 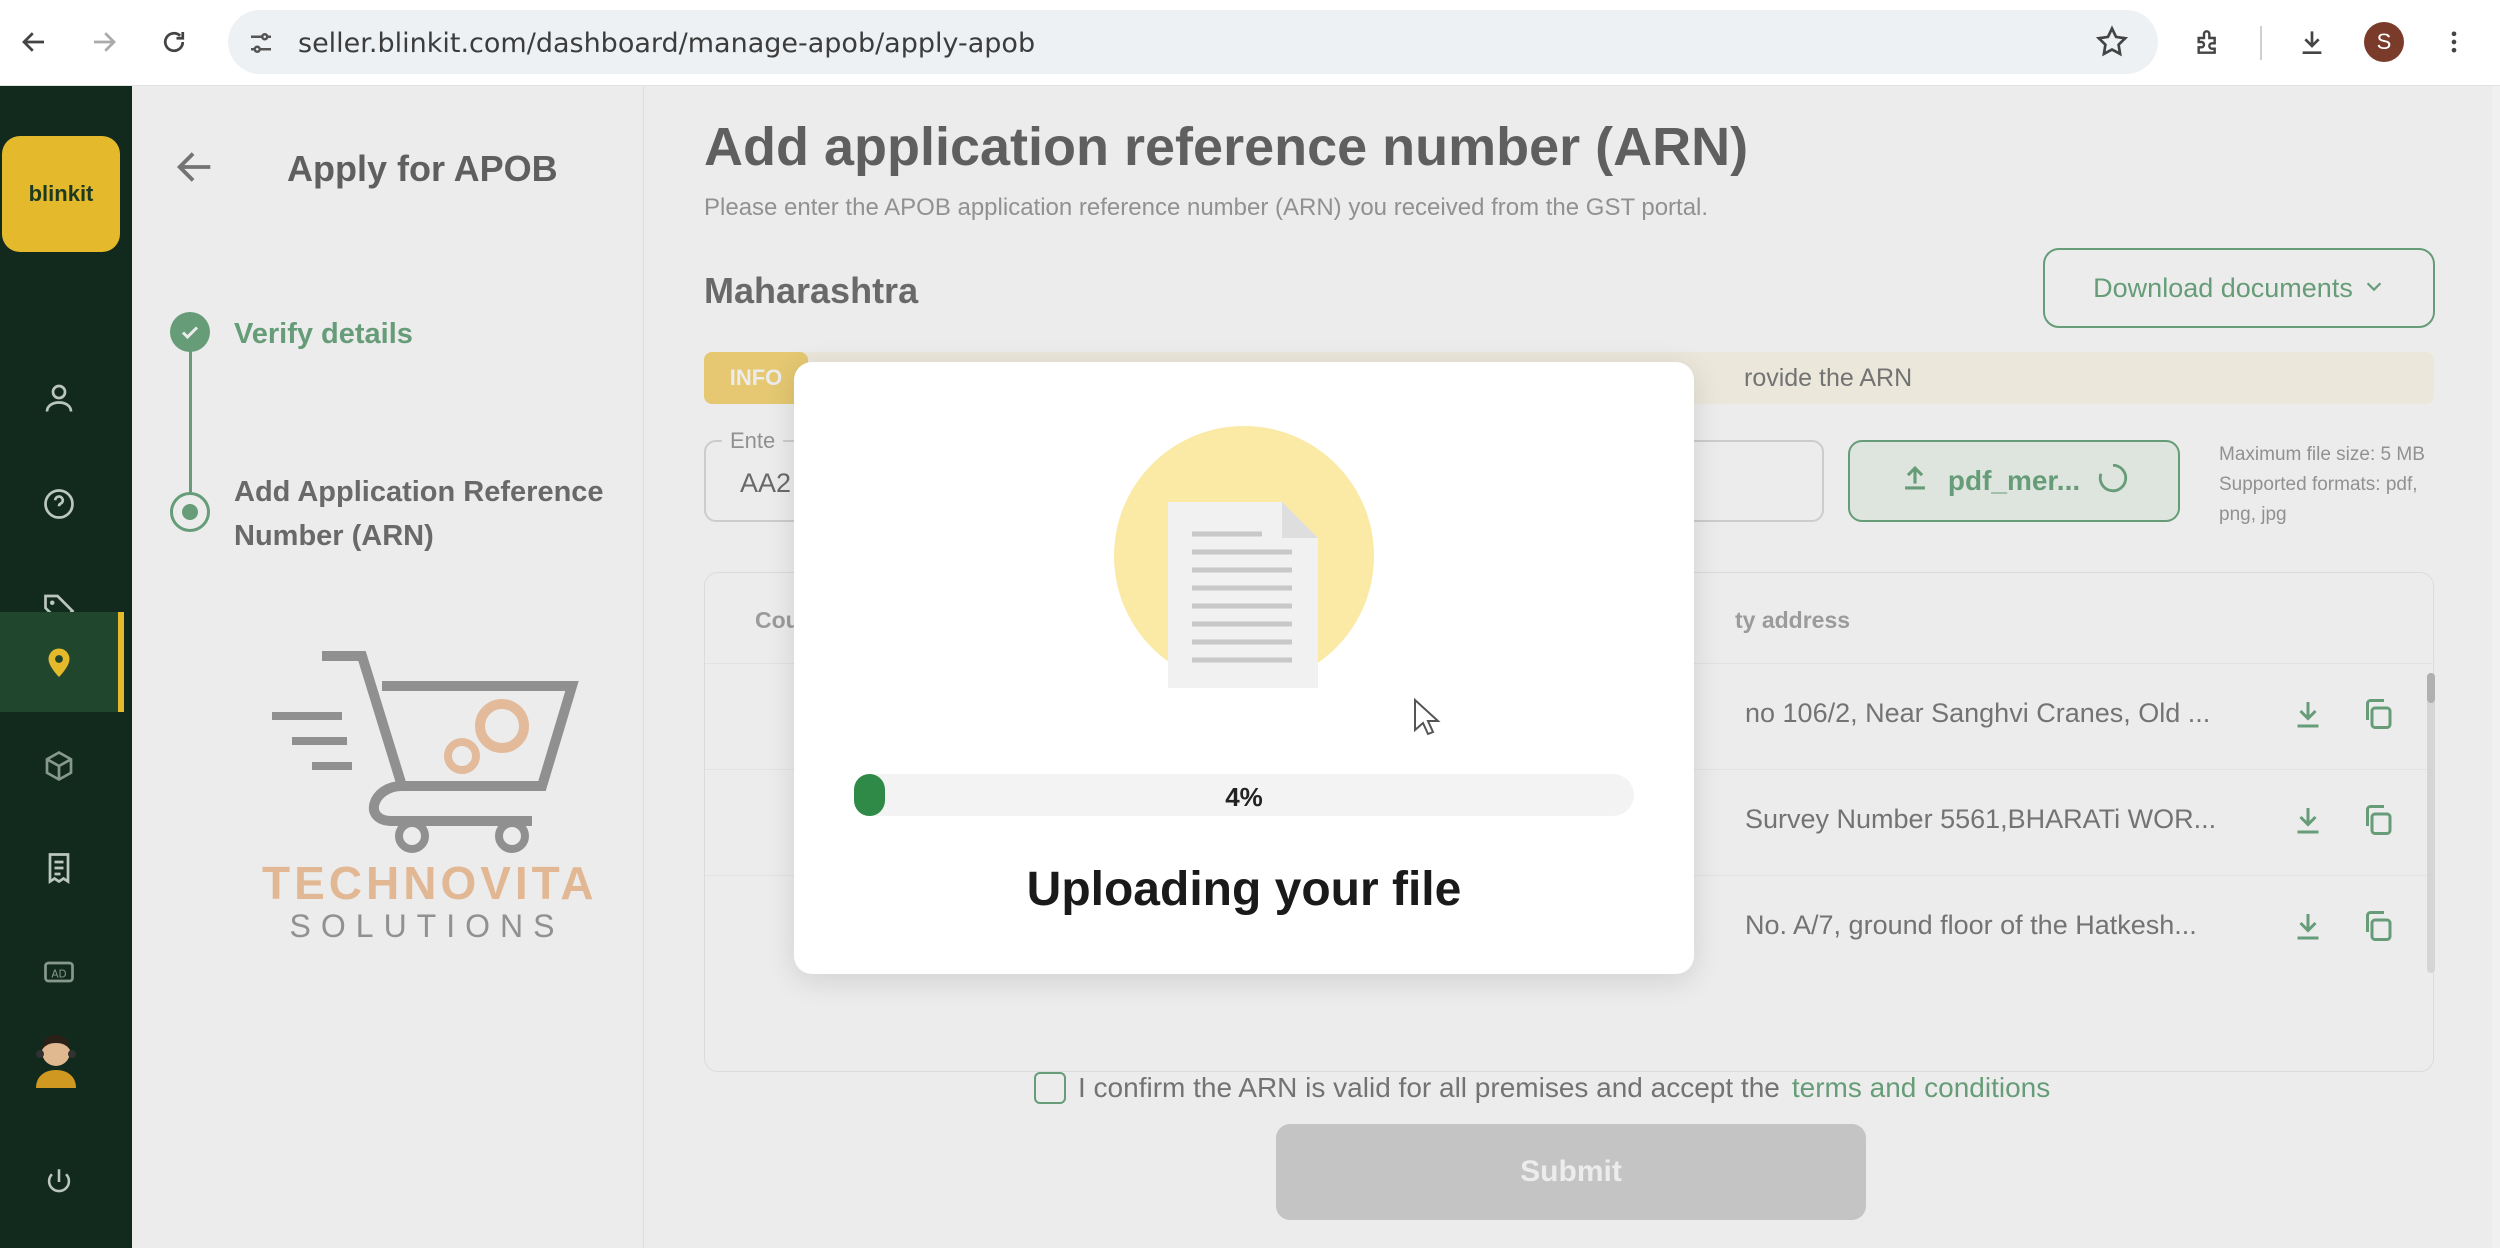 I want to click on upload-progress-bar: 4%, so click(x=1244, y=795).